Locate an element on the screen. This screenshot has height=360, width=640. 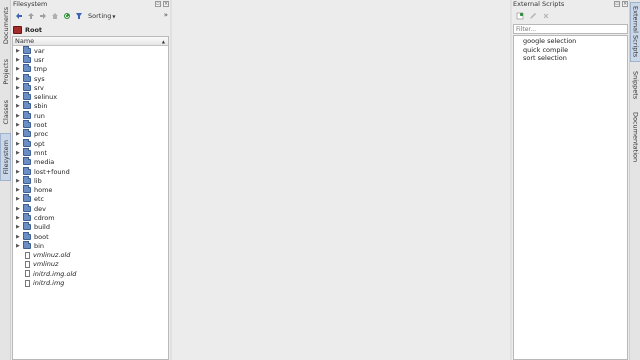
tree-row-folder: ▶ mnt is located at coordinates (90, 152).